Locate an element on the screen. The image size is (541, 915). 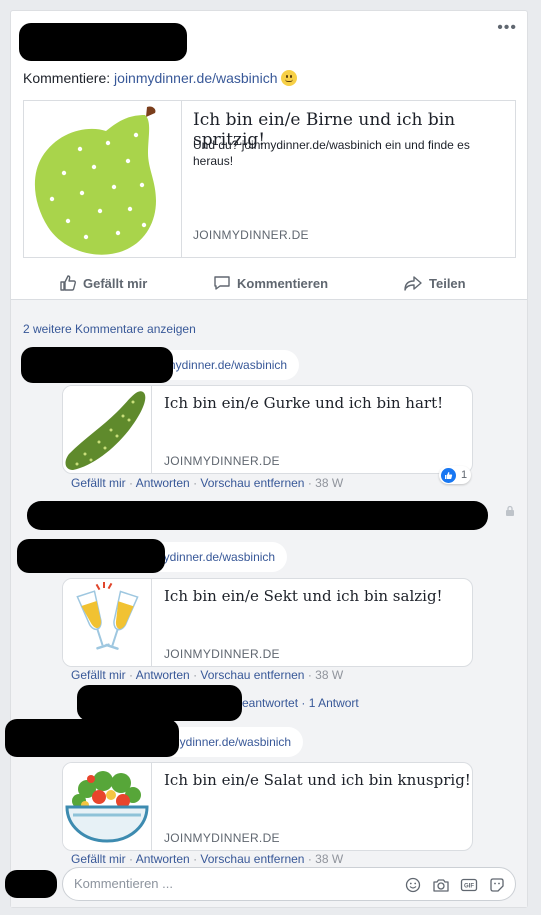
pear-thumbnail is located at coordinates (103, 179).